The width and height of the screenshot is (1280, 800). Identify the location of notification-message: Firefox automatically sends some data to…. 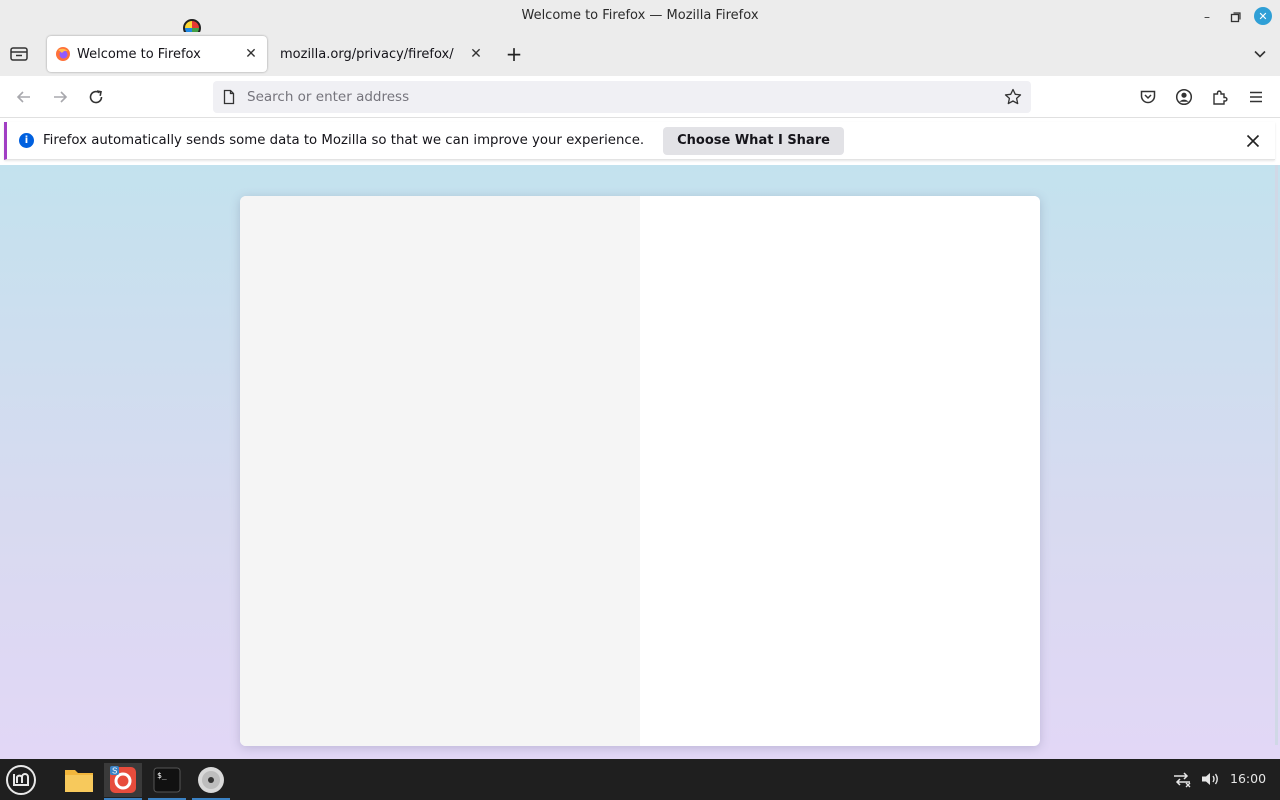
(344, 140).